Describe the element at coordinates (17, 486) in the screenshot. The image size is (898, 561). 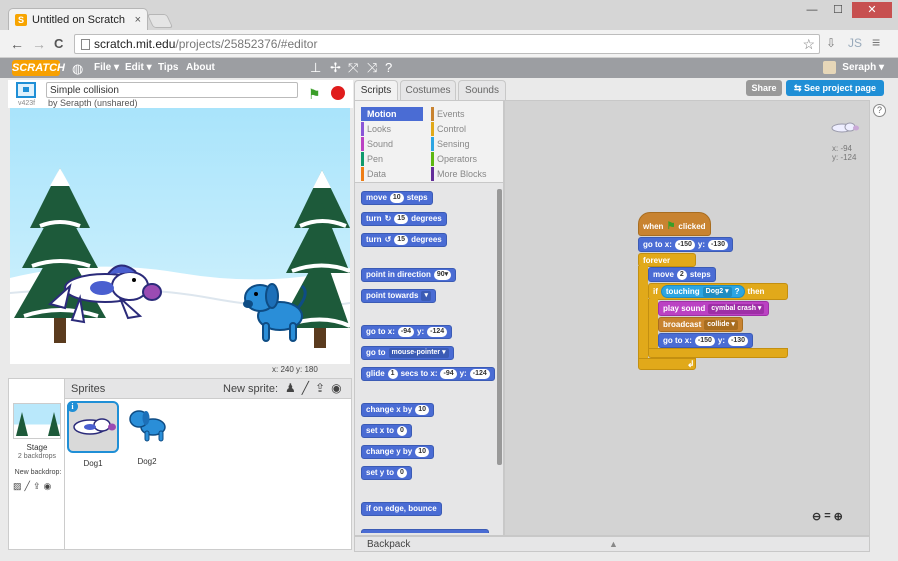
I see `backdrop-library-icon: ▨` at that location.